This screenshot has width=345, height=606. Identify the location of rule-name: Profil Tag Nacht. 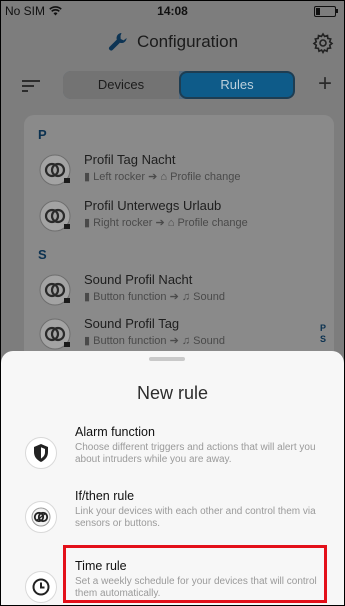
(130, 159).